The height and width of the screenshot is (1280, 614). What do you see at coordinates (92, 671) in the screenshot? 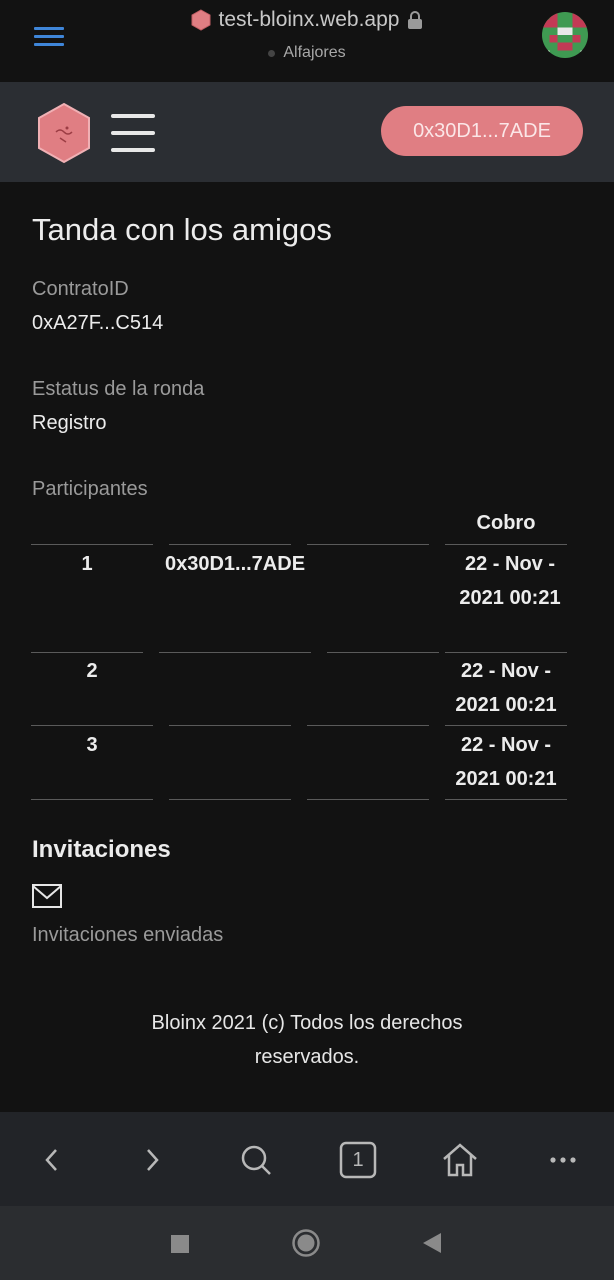
I see `row-index: 2` at bounding box center [92, 671].